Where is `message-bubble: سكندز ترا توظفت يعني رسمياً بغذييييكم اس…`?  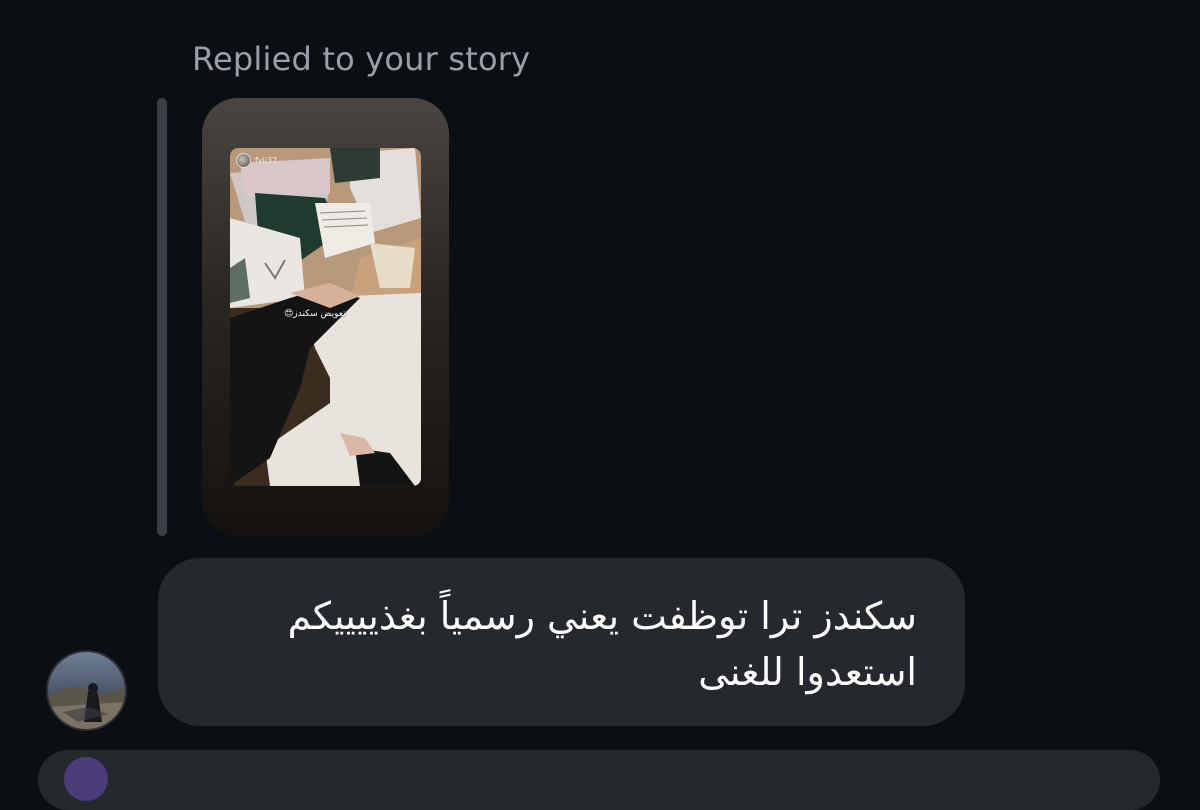 message-bubble: سكندز ترا توظفت يعني رسمياً بغذييييكم اس… is located at coordinates (561, 642).